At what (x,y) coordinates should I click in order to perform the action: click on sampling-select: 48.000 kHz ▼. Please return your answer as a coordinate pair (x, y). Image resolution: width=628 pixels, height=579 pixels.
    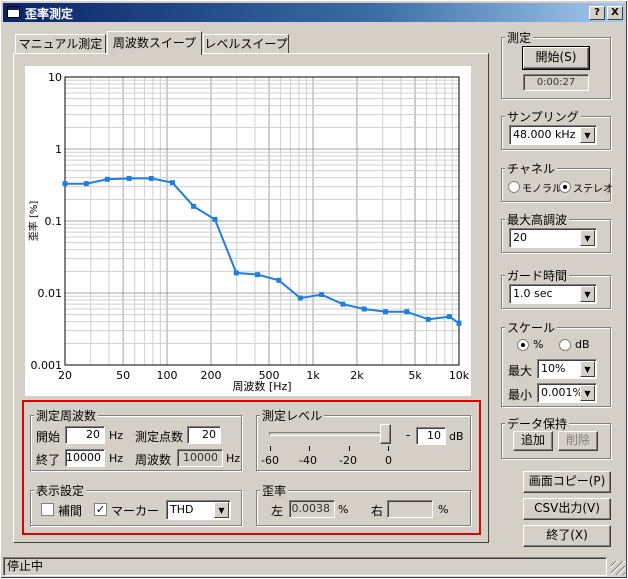
    Looking at the image, I should click on (553, 135).